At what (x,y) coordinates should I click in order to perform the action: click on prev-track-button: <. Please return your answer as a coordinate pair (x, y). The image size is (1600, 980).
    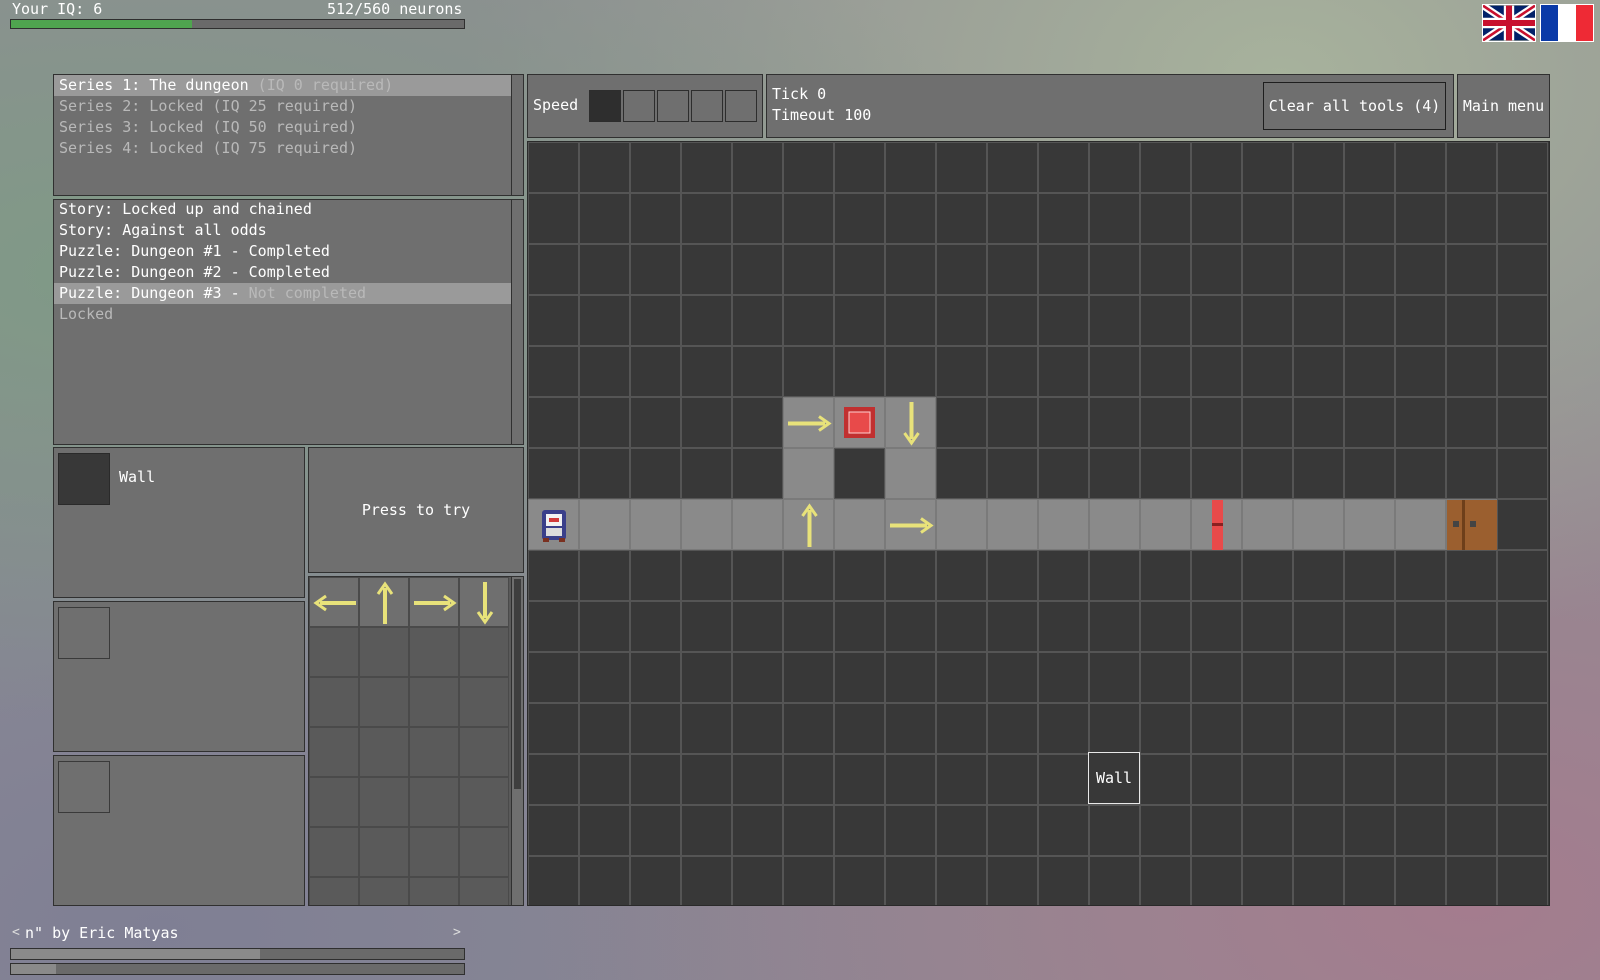
    Looking at the image, I should click on (16, 932).